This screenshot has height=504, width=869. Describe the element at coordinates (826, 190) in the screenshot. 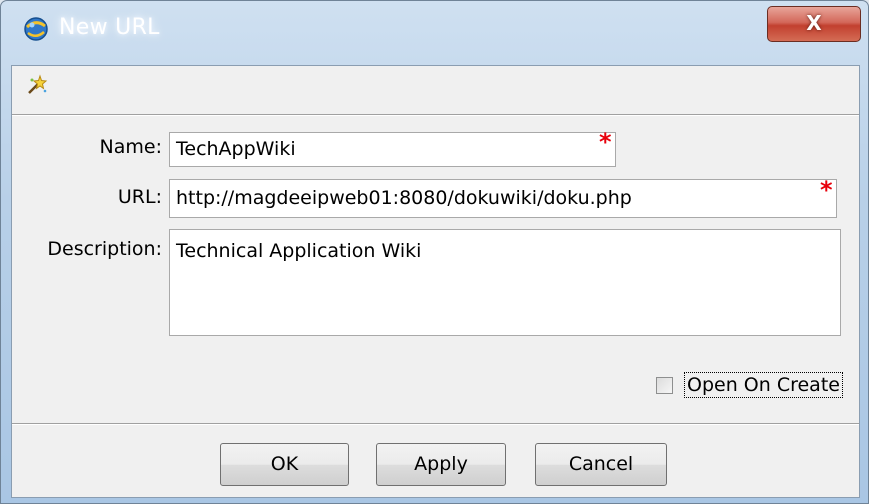

I see `url-required-marker: *` at that location.